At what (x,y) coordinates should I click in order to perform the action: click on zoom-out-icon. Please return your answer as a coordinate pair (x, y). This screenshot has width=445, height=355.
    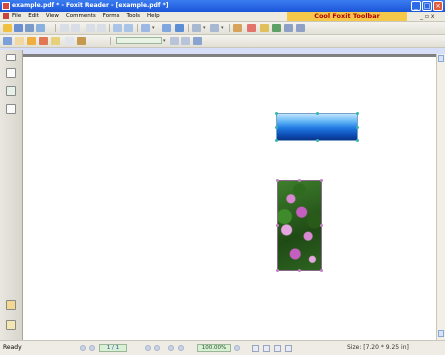
    Looking at the image, I should click on (174, 41).